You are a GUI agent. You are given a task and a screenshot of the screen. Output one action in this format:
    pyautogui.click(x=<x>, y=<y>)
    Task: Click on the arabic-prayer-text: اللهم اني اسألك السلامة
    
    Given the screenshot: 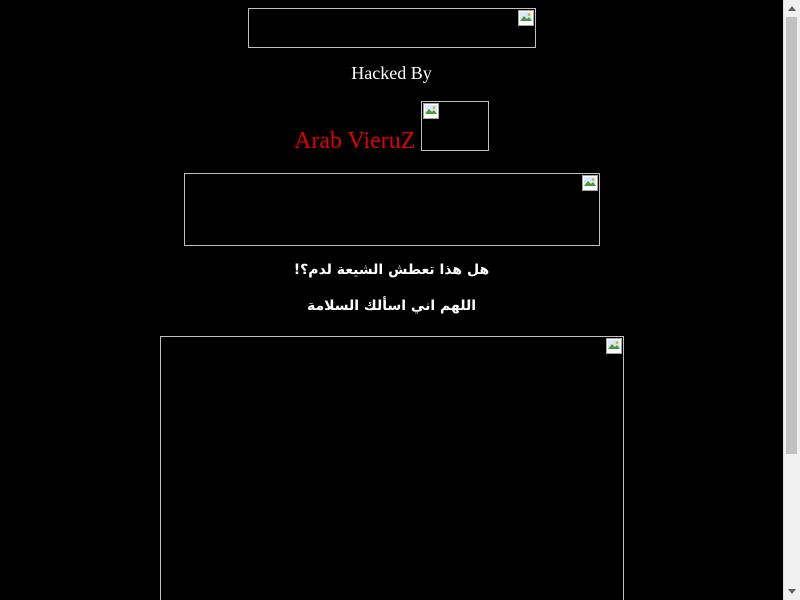 What is the action you would take?
    pyautogui.click(x=391, y=306)
    